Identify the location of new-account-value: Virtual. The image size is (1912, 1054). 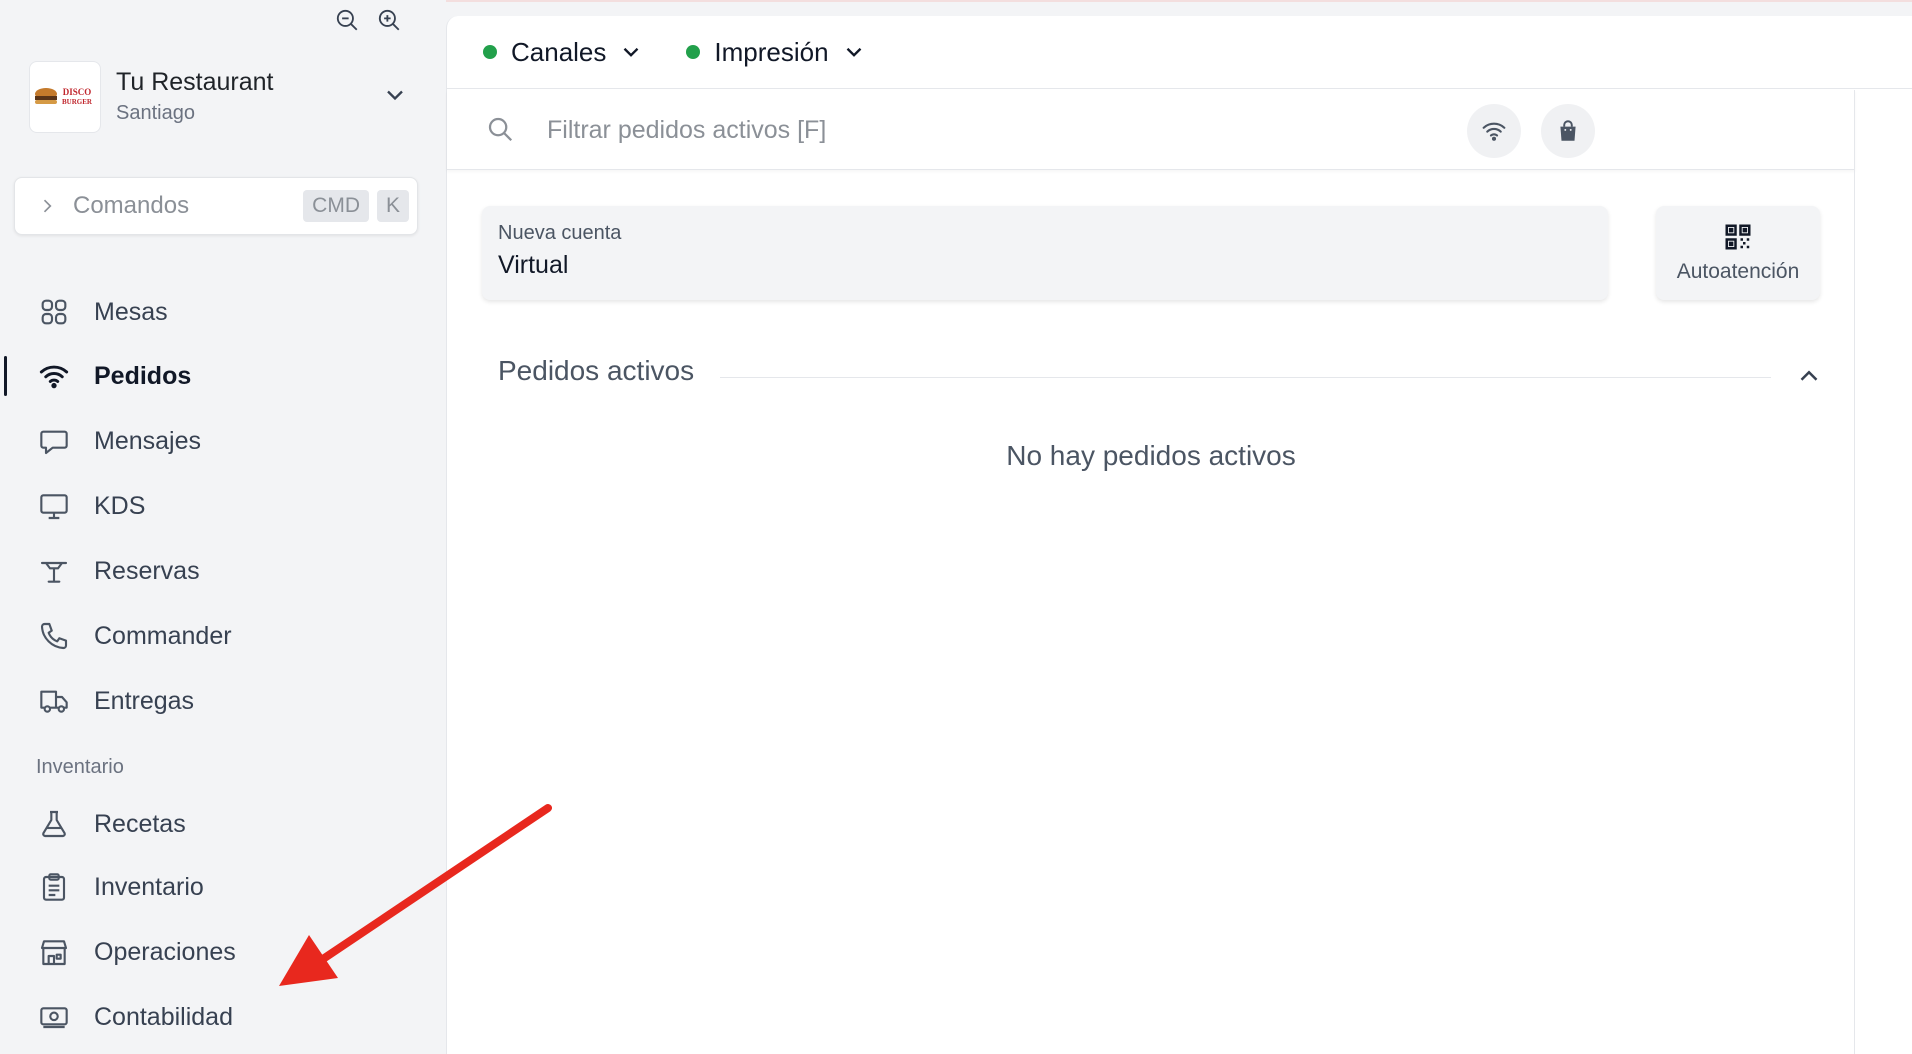
(533, 265).